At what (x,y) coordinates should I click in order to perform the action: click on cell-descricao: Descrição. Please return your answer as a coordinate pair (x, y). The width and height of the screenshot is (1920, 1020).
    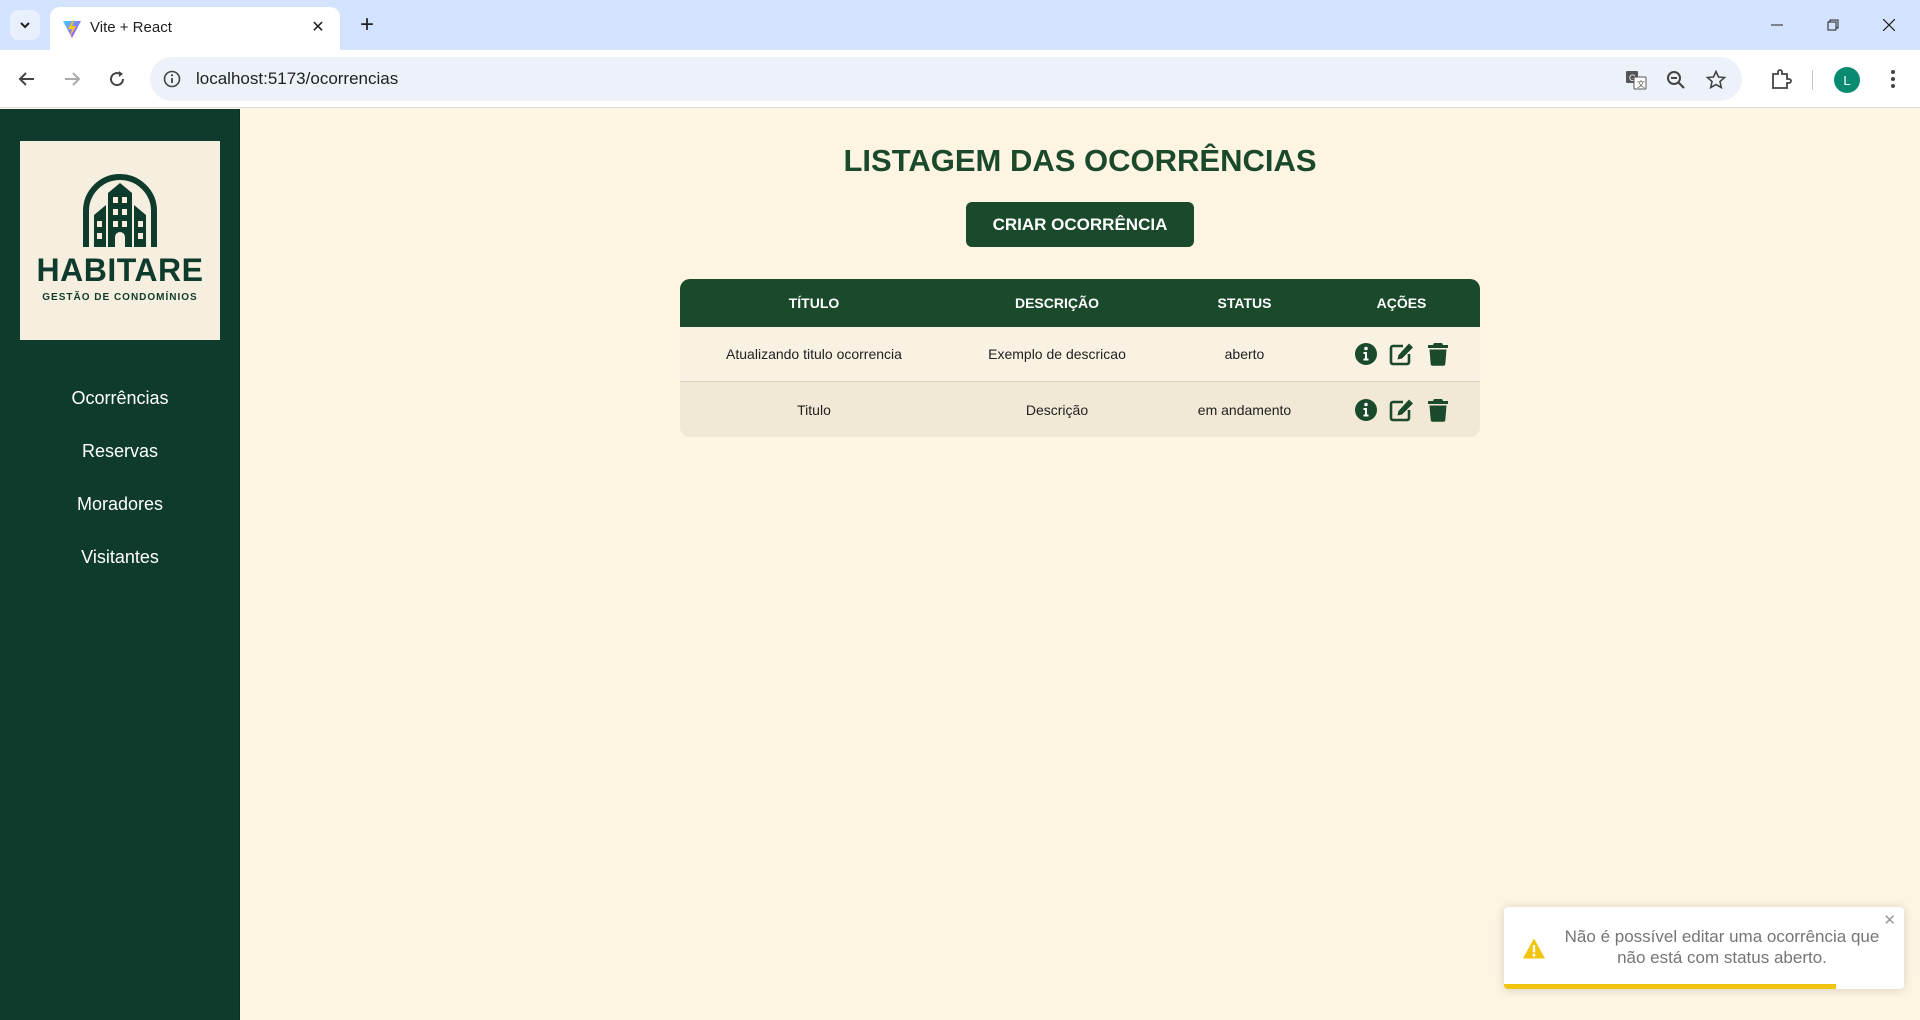
    Looking at the image, I should click on (1057, 409).